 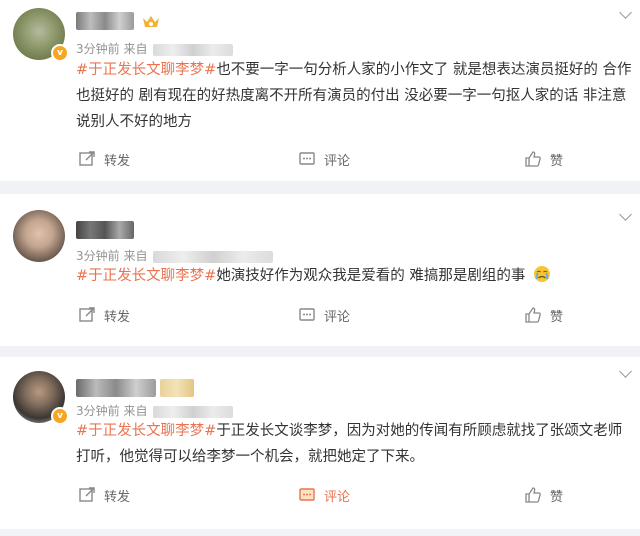 I want to click on post-content: #于正发长文聊李梦#她演技好作为观众我是爱看的 难搞那是剧组的事, so click(x=354, y=276).